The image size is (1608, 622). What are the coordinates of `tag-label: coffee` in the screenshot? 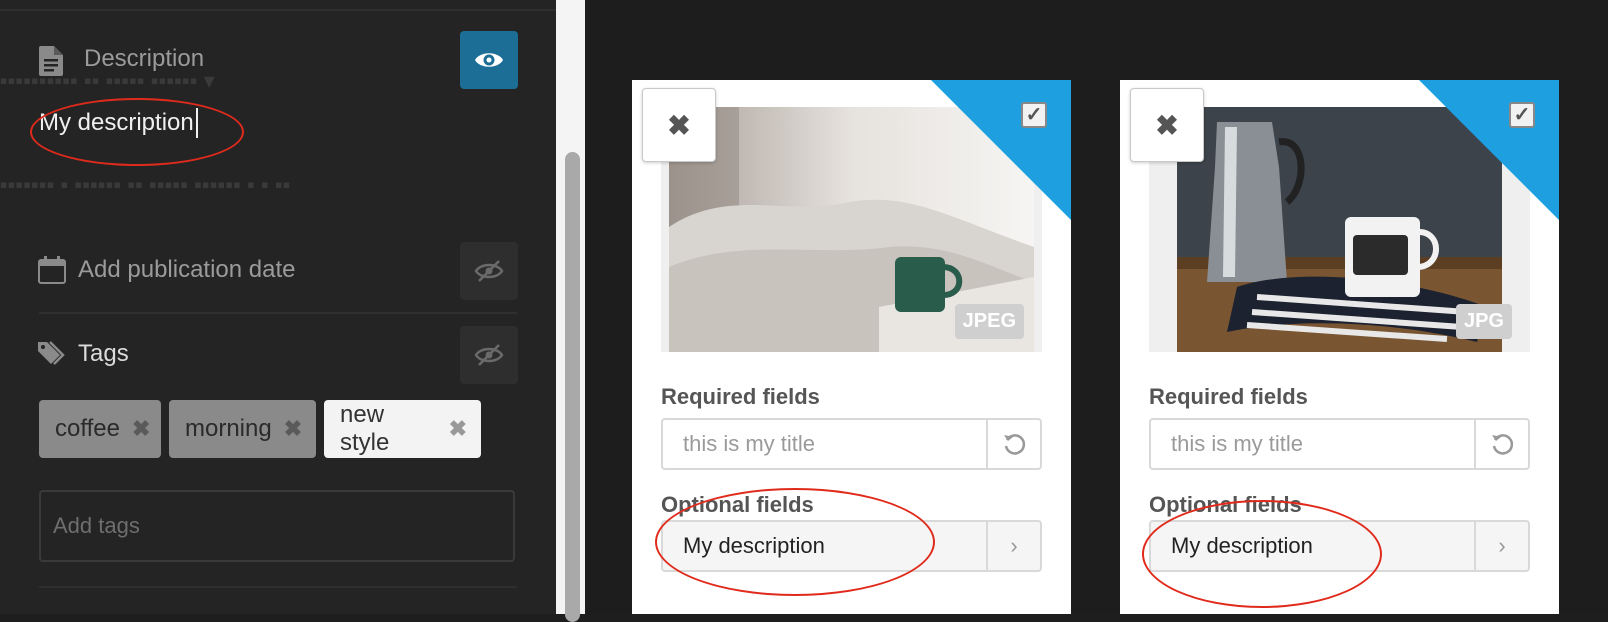 It's located at (87, 428).